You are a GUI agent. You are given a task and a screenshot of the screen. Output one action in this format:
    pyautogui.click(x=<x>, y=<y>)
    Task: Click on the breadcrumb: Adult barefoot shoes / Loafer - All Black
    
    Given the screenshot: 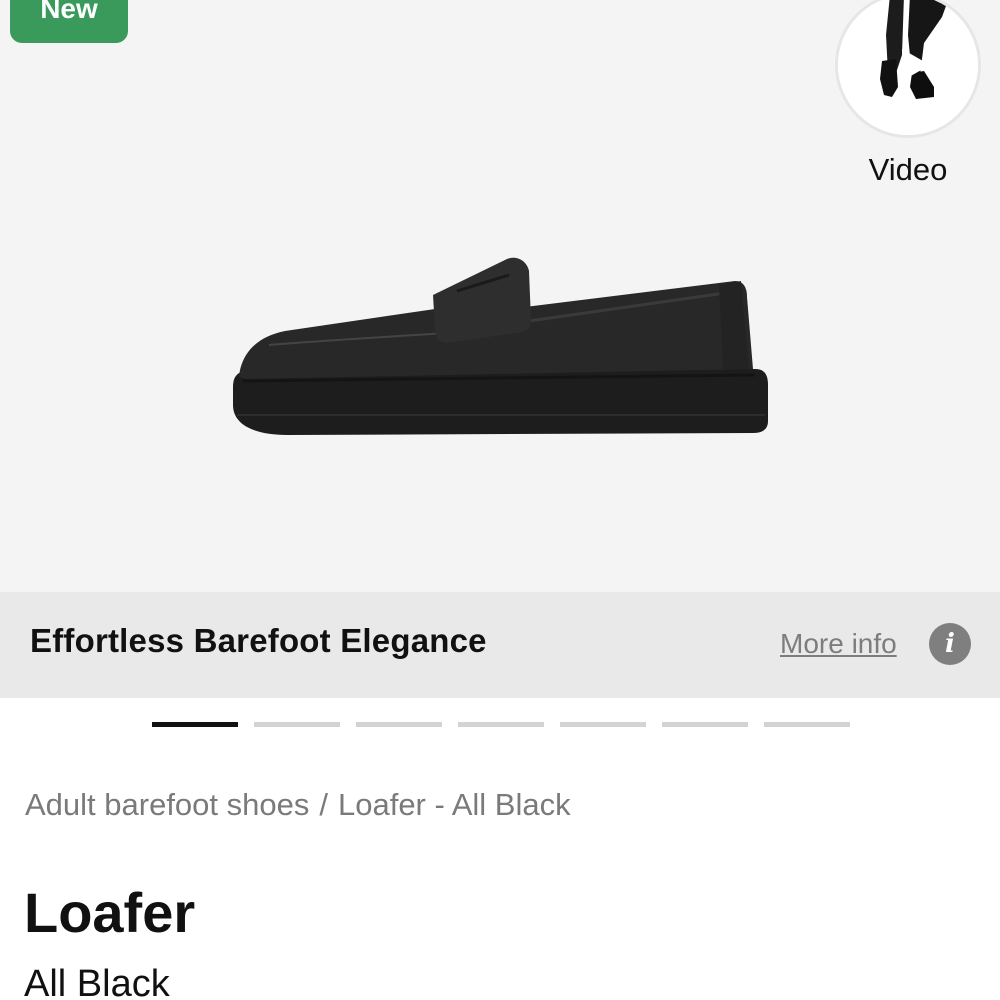 What is the action you would take?
    pyautogui.click(x=298, y=805)
    